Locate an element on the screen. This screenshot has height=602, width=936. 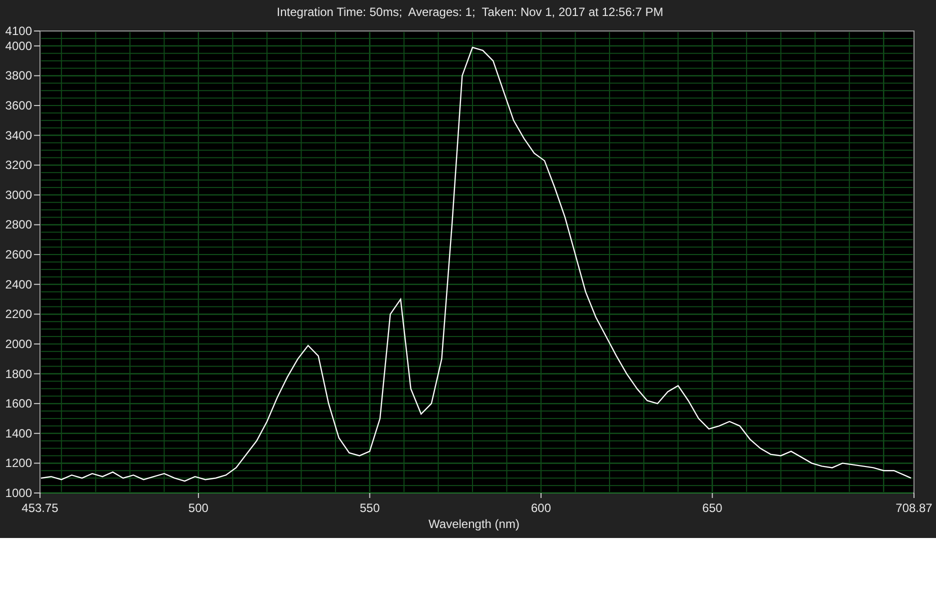
axis-tick-label: 2000 is located at coordinates (18, 343).